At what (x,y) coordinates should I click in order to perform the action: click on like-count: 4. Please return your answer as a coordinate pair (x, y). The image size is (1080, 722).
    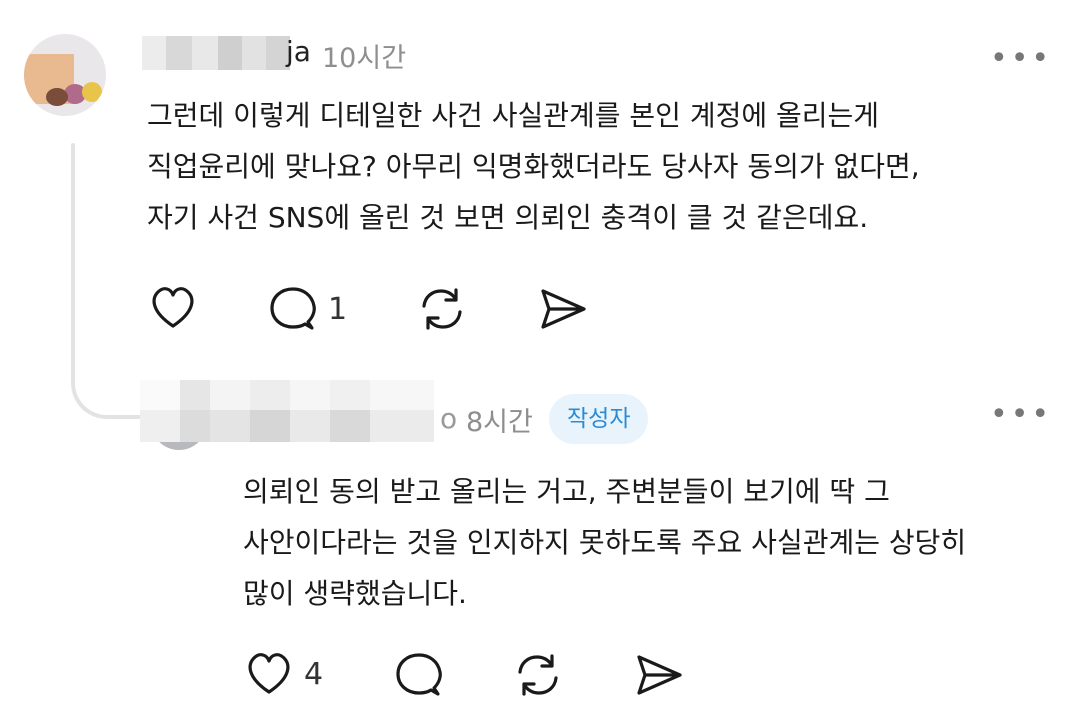
    Looking at the image, I should click on (314, 674).